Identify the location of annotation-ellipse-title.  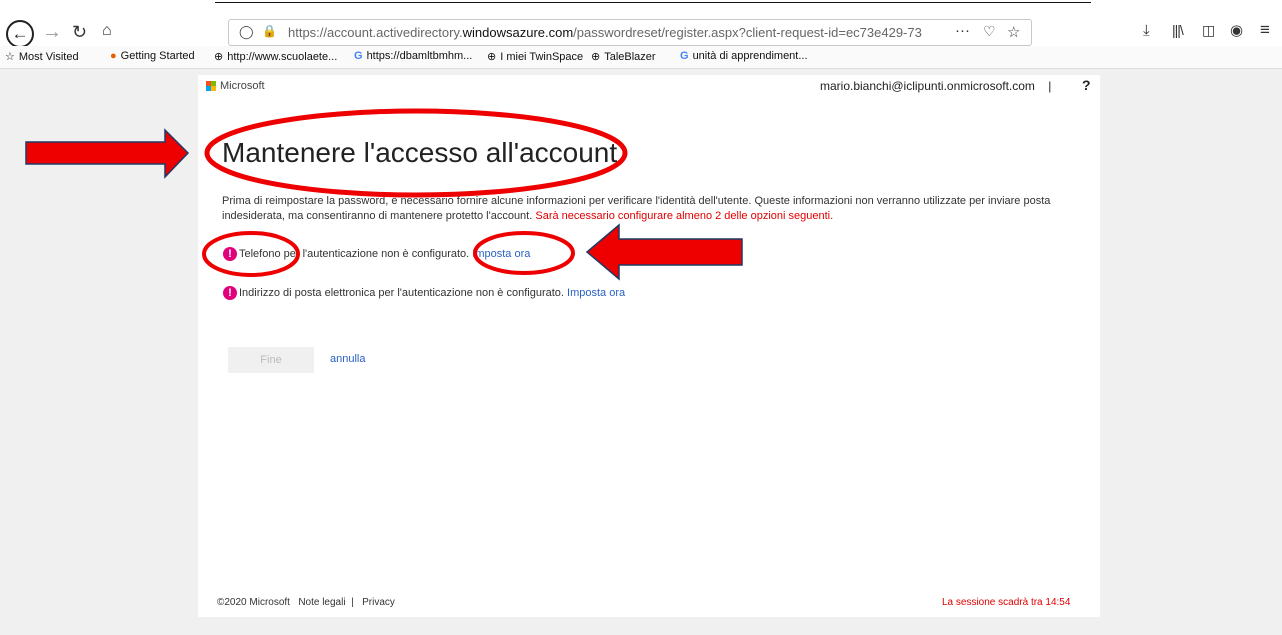
(416, 153).